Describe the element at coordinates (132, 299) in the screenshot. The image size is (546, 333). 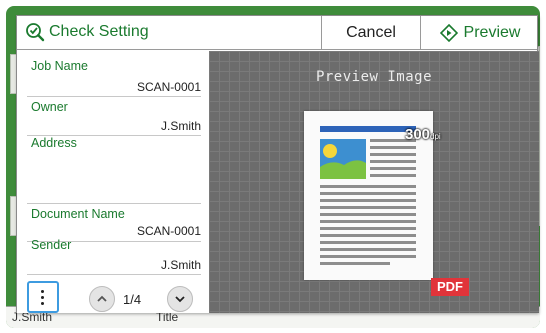
I see `page-indicator: 1/4` at that location.